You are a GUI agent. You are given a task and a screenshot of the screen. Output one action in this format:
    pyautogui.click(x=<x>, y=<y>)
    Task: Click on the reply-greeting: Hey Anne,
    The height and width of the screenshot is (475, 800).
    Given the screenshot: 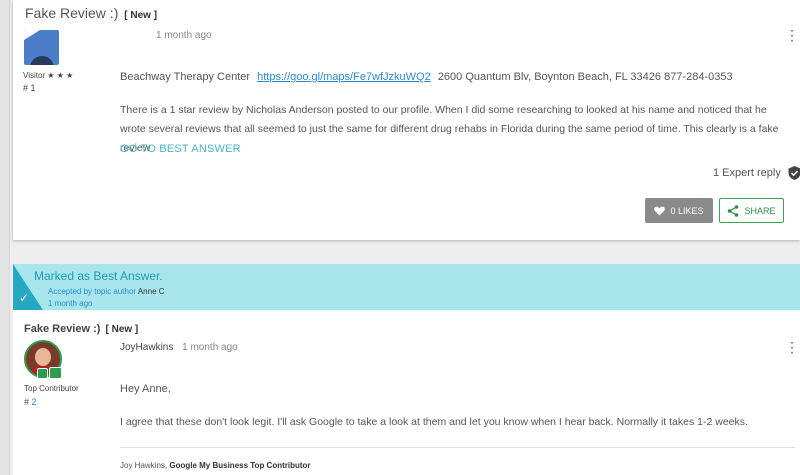 What is the action you would take?
    pyautogui.click(x=145, y=389)
    